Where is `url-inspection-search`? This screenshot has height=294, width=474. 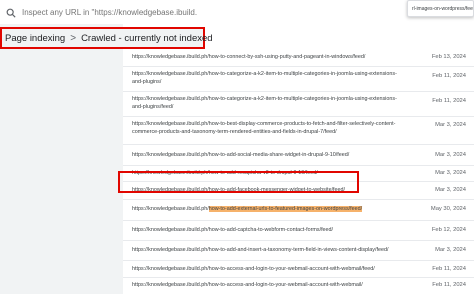
url-inspection-search is located at coordinates (106, 12).